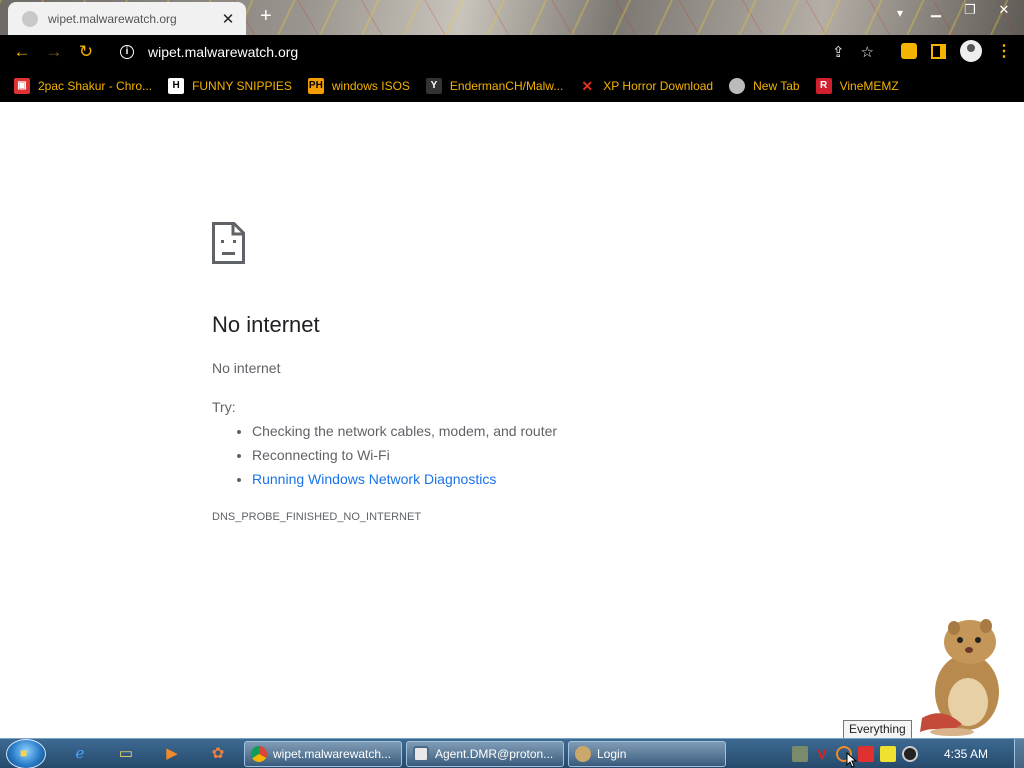  I want to click on window-icon, so click(421, 754).